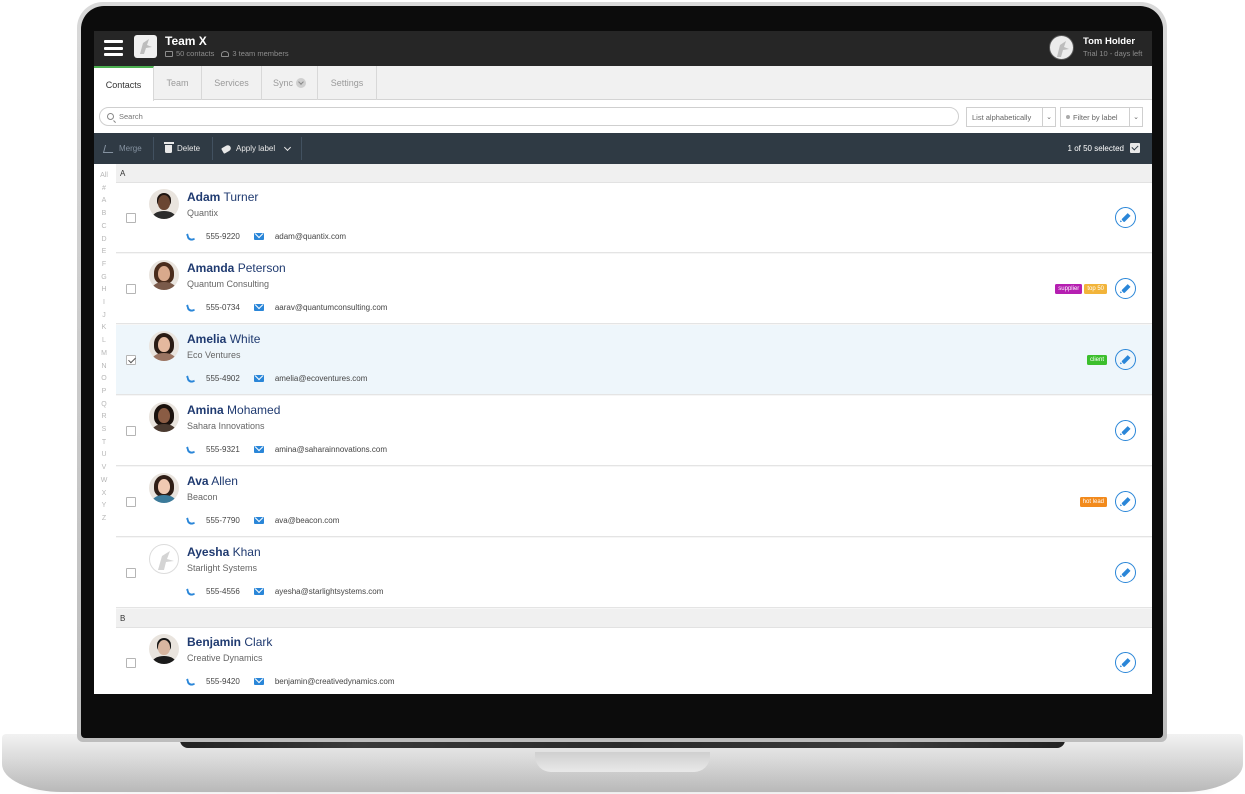  Describe the element at coordinates (222, 197) in the screenshot. I see `contact-name: Adam Turner` at that location.